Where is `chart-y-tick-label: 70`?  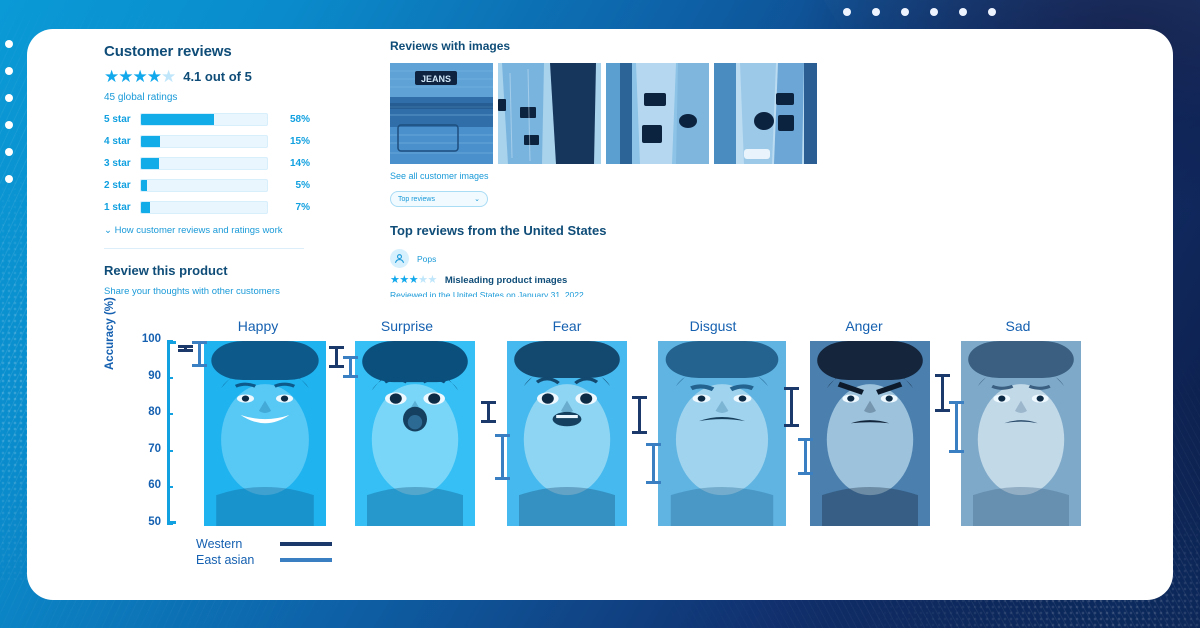 chart-y-tick-label: 70 is located at coordinates (154, 448).